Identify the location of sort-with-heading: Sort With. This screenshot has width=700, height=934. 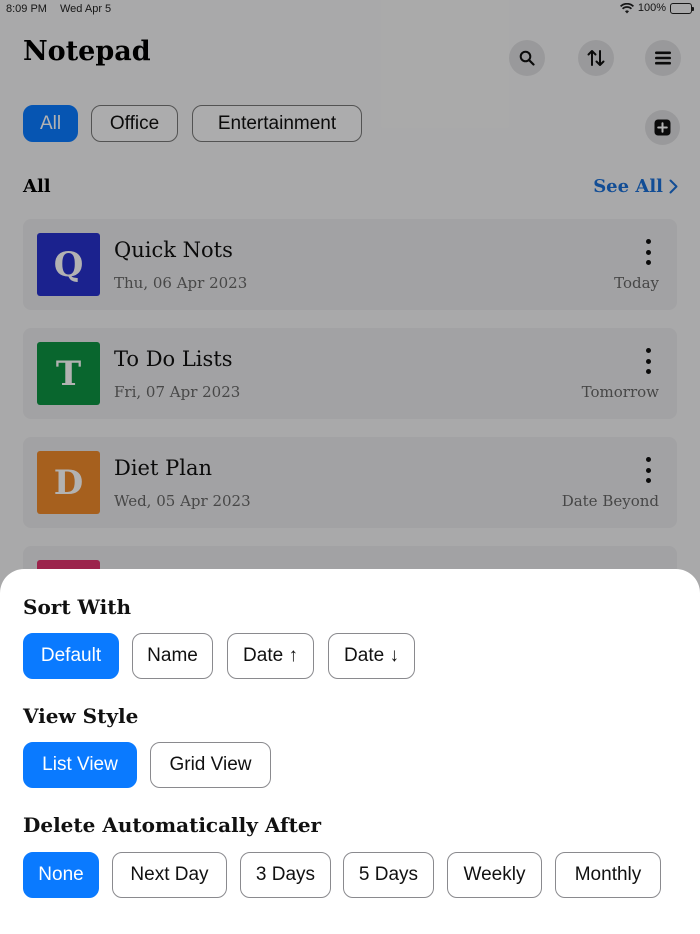
(77, 607).